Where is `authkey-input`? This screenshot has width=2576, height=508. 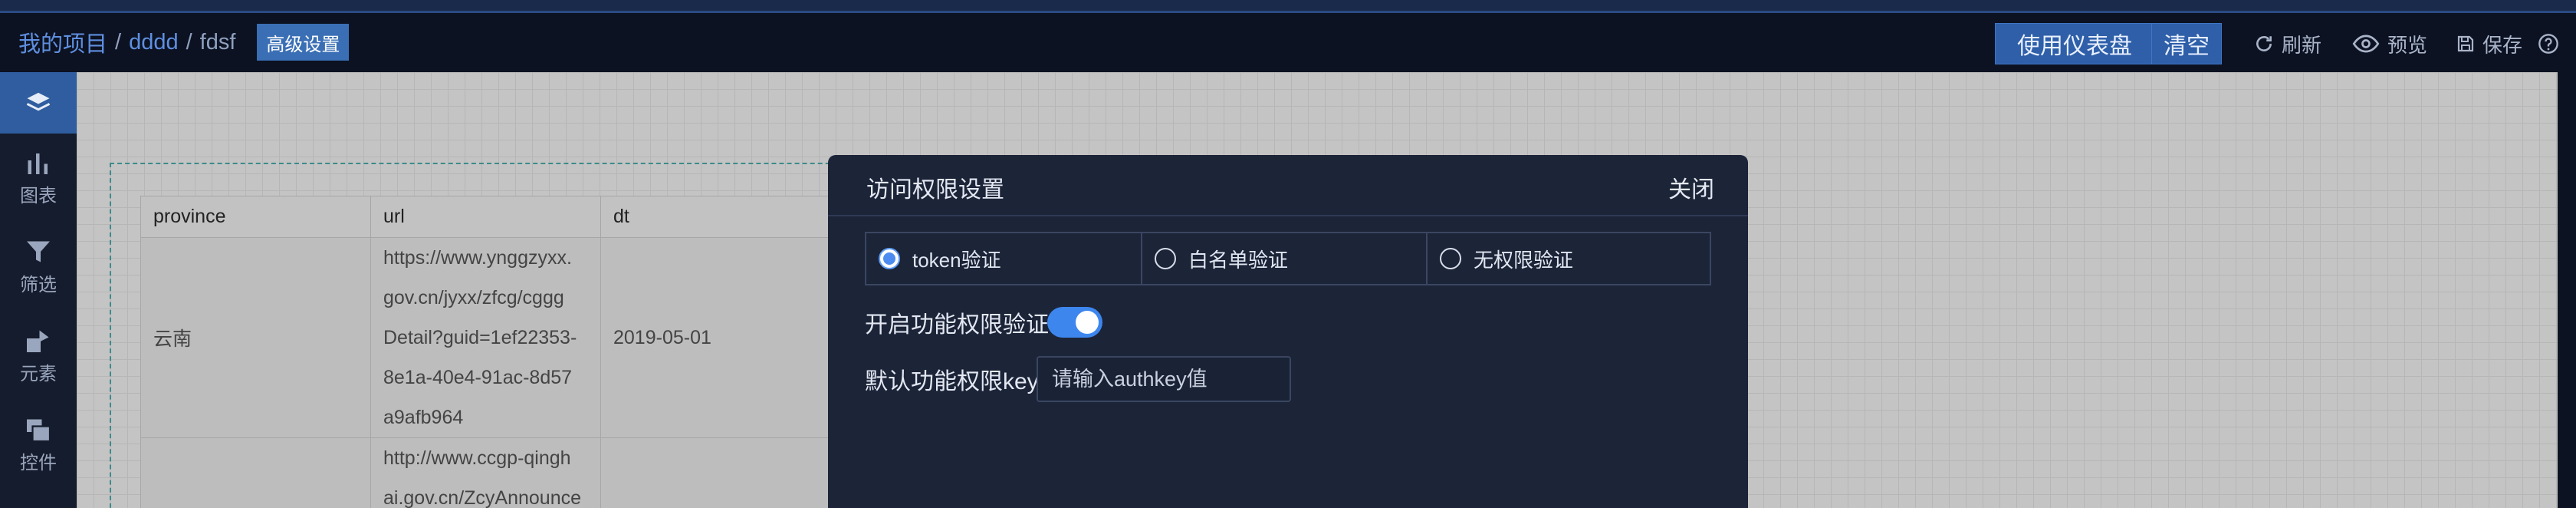 authkey-input is located at coordinates (1164, 379).